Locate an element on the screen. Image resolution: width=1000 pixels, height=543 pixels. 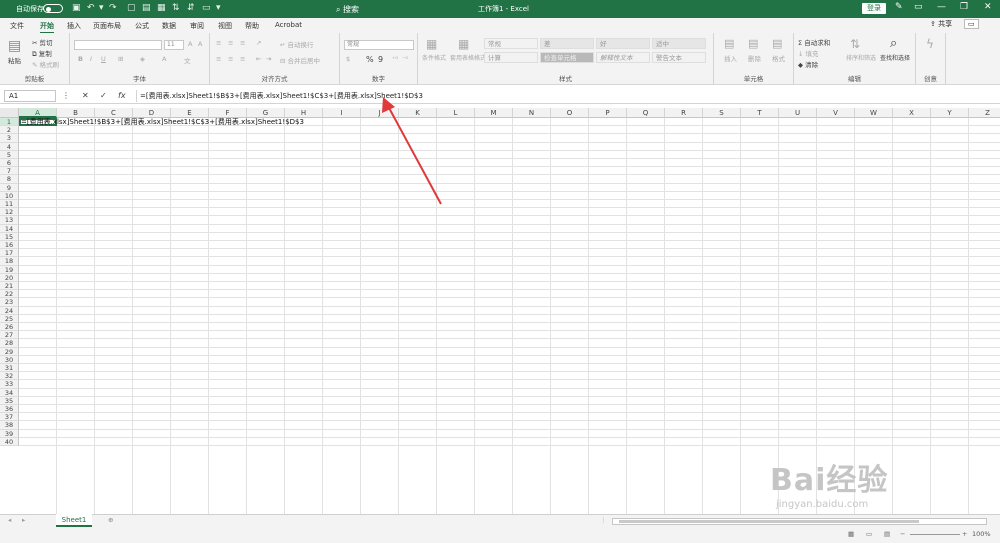
row-header-30: 30 is located at coordinates (9, 359).